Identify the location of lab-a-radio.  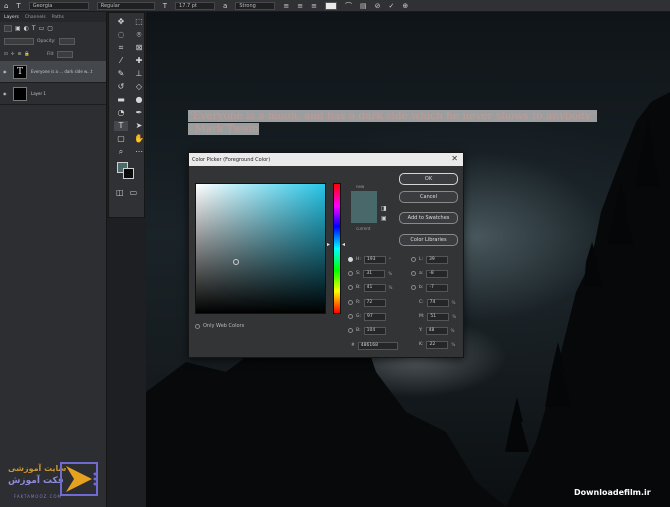
(413, 273).